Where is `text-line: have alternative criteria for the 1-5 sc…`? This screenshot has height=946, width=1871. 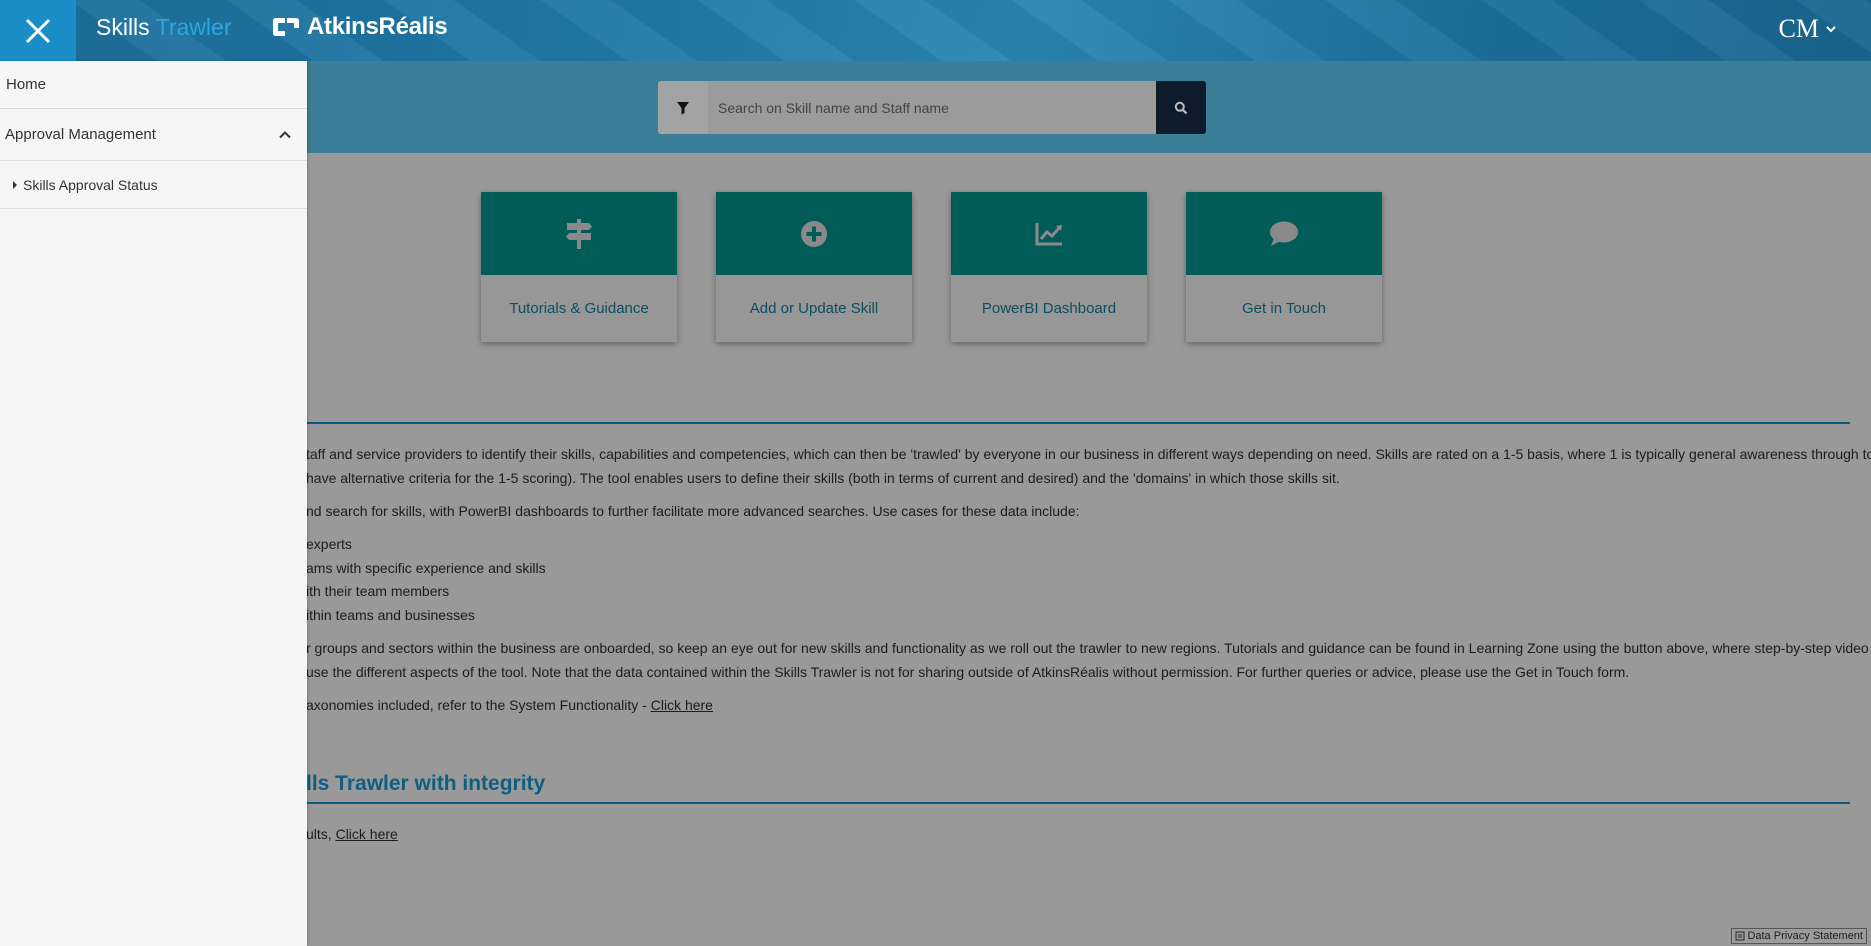
text-line: have alternative criteria for the 1-5 sc… is located at coordinates (823, 477).